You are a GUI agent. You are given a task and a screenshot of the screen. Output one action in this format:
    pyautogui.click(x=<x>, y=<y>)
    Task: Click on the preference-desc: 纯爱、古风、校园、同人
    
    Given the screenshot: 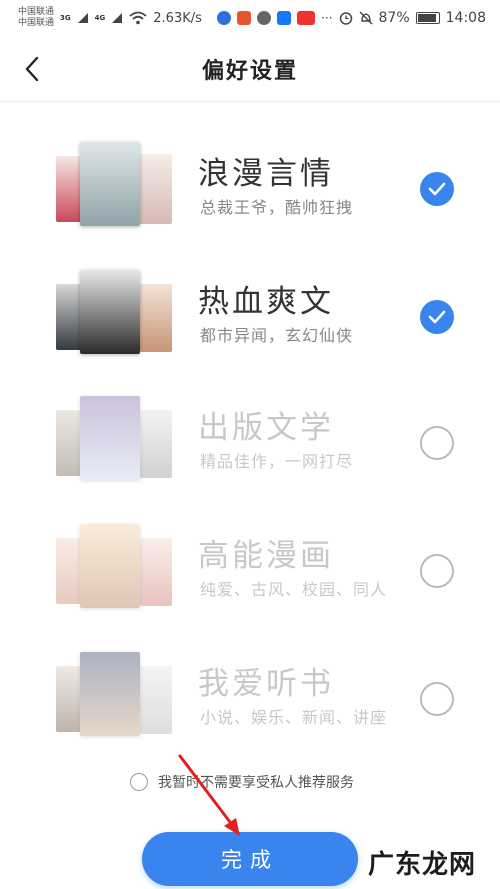 What is the action you would take?
    pyautogui.click(x=294, y=589)
    